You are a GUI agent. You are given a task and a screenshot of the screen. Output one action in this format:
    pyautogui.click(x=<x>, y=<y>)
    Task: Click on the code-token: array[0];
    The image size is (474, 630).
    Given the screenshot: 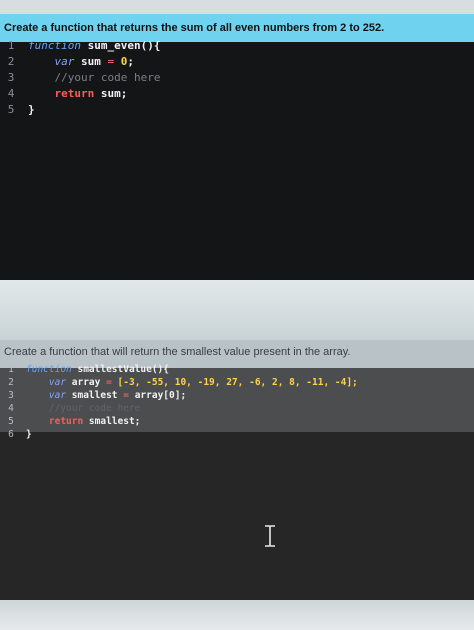 What is the action you would take?
    pyautogui.click(x=157, y=395)
    